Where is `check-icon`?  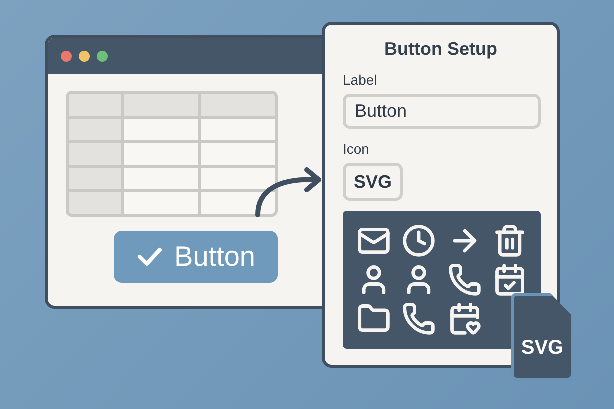 check-icon is located at coordinates (149, 257).